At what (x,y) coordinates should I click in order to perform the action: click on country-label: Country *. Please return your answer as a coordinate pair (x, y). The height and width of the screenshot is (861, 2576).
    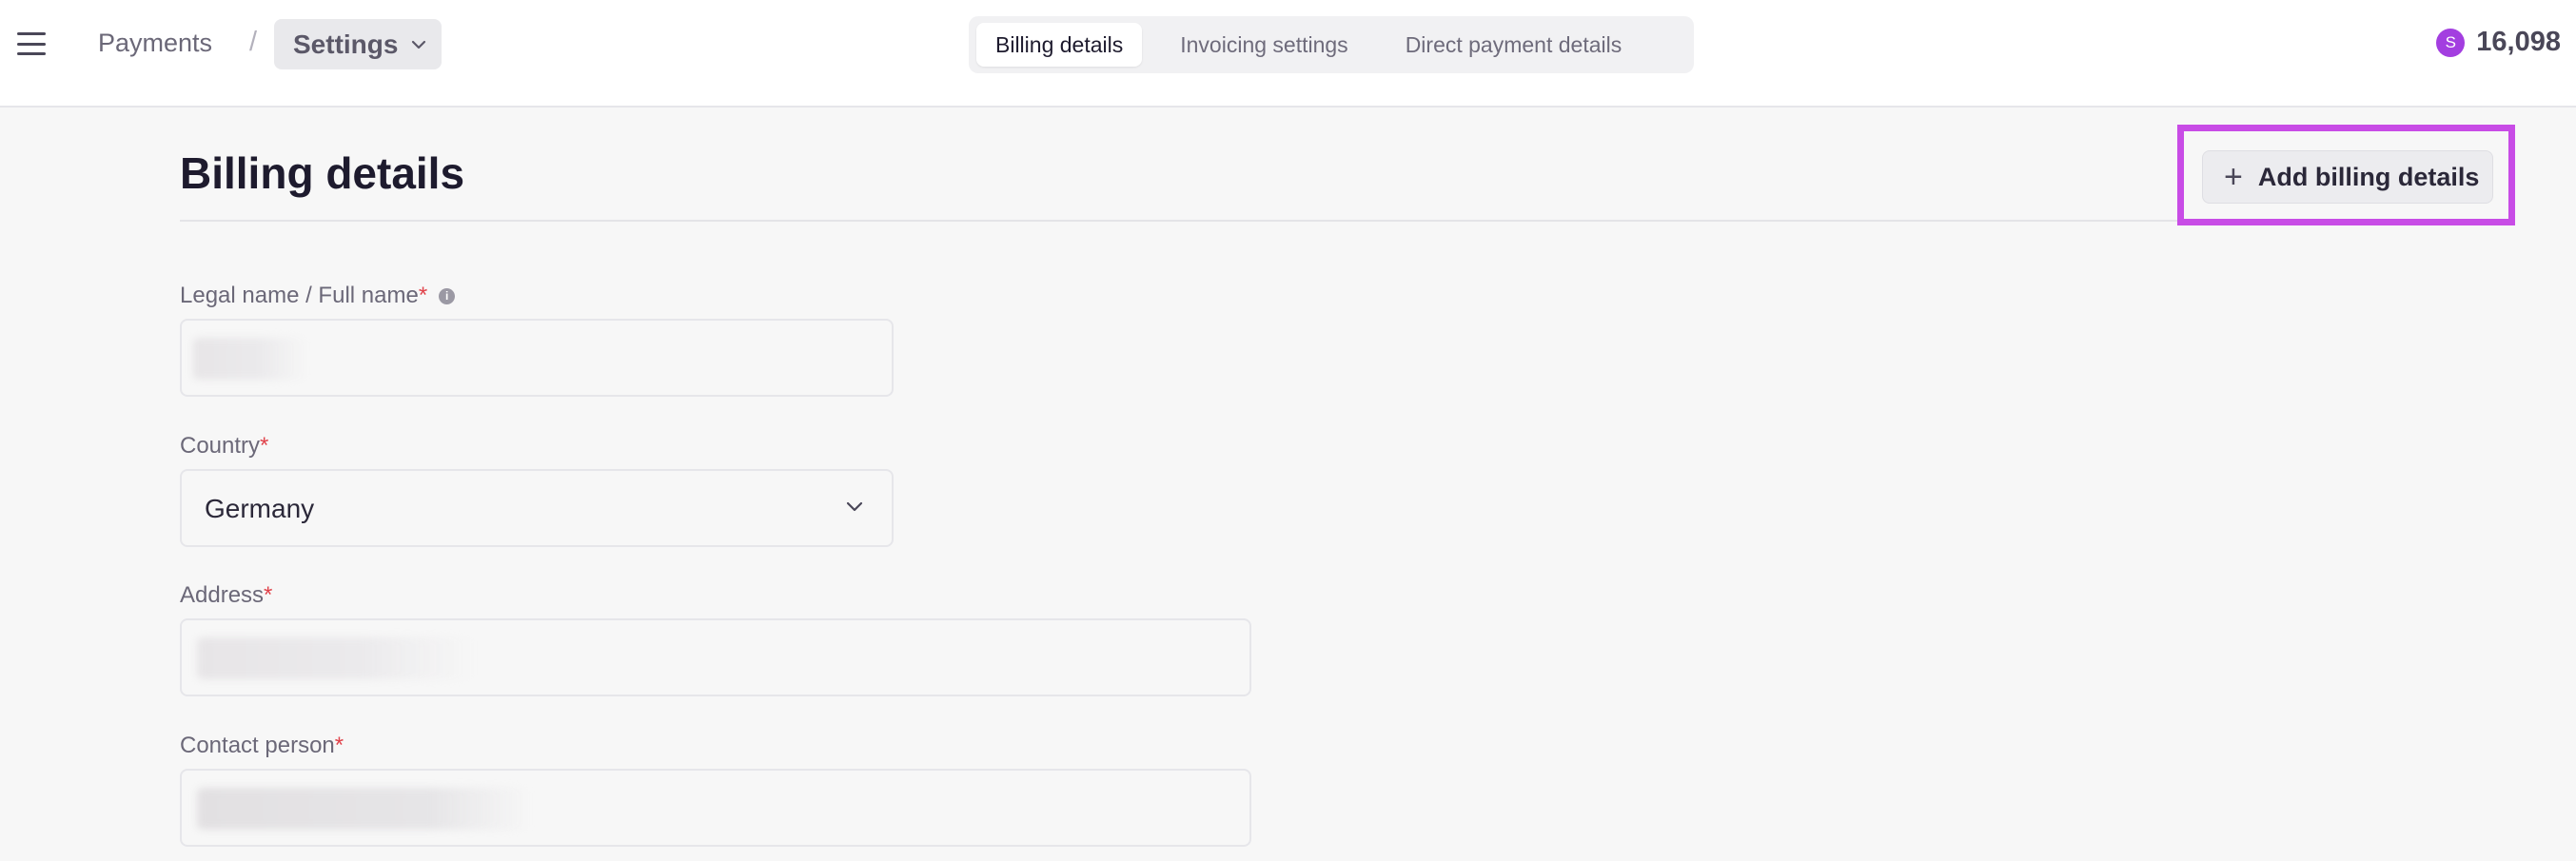
    Looking at the image, I should click on (224, 447).